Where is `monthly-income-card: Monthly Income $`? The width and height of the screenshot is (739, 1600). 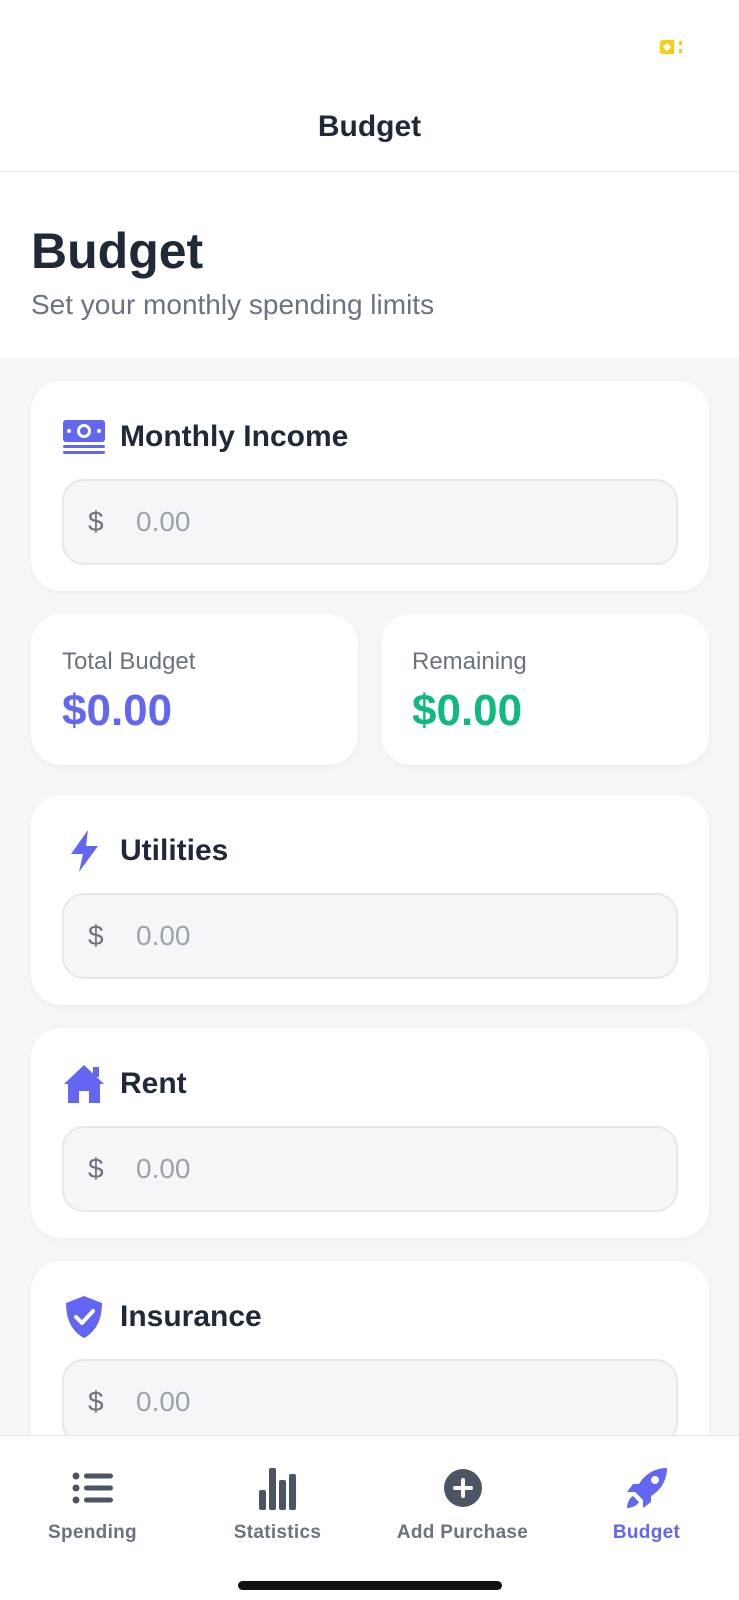
monthly-income-card: Monthly Income $ is located at coordinates (370, 486).